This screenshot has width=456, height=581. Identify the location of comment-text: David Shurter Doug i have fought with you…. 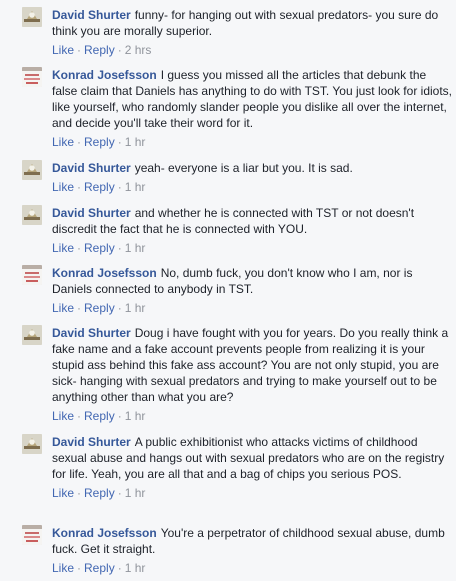
(252, 365).